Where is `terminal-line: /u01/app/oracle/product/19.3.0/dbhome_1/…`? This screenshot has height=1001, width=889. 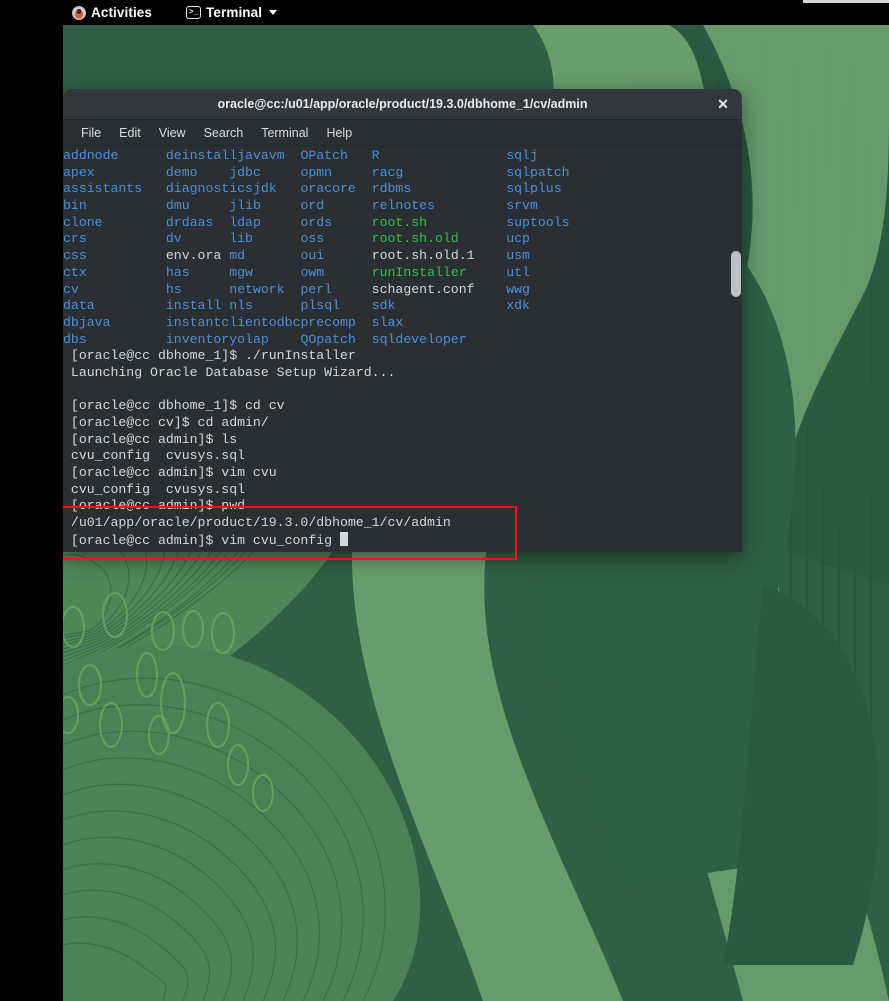 terminal-line: /u01/app/oracle/product/19.3.0/dbhome_1/… is located at coordinates (257, 523).